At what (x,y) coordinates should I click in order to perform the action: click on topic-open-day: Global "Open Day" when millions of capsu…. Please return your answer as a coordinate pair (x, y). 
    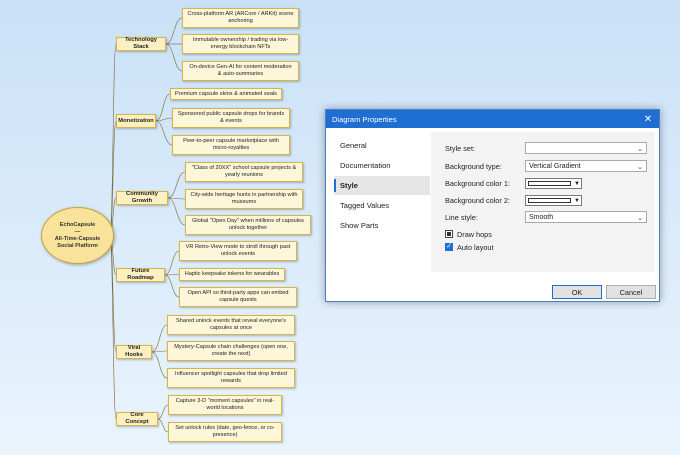
    Looking at the image, I should click on (248, 225).